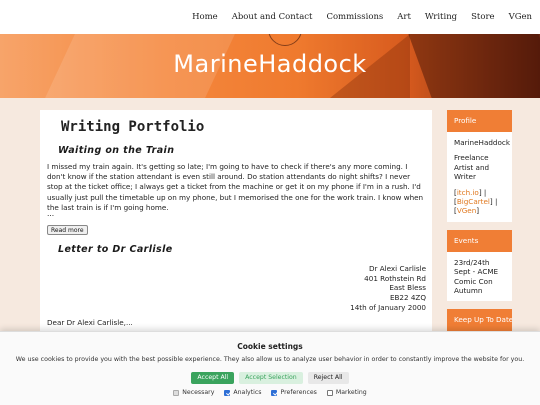 Image resolution: width=540 pixels, height=405 pixels. Describe the element at coordinates (472, 167) in the screenshot. I see `profile-role: Freelance Artist and Writer` at that location.